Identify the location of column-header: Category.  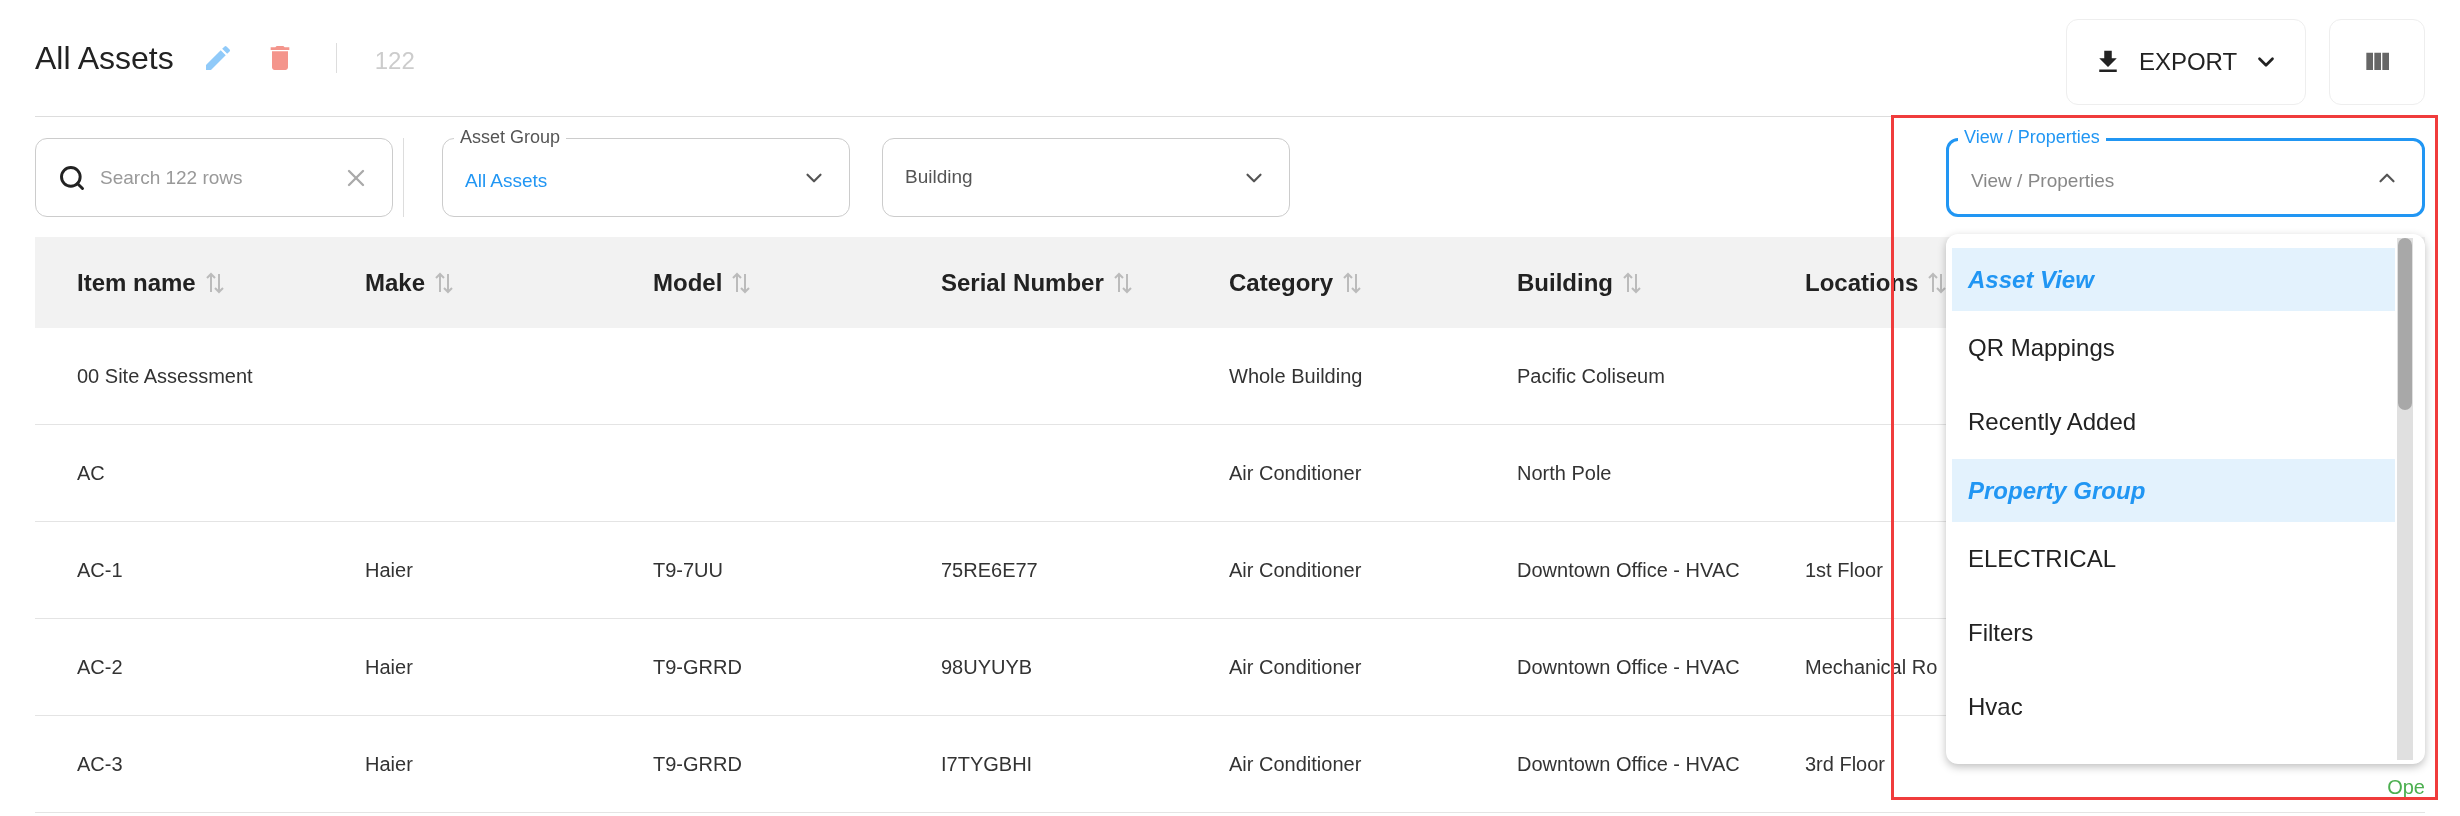
(1281, 282).